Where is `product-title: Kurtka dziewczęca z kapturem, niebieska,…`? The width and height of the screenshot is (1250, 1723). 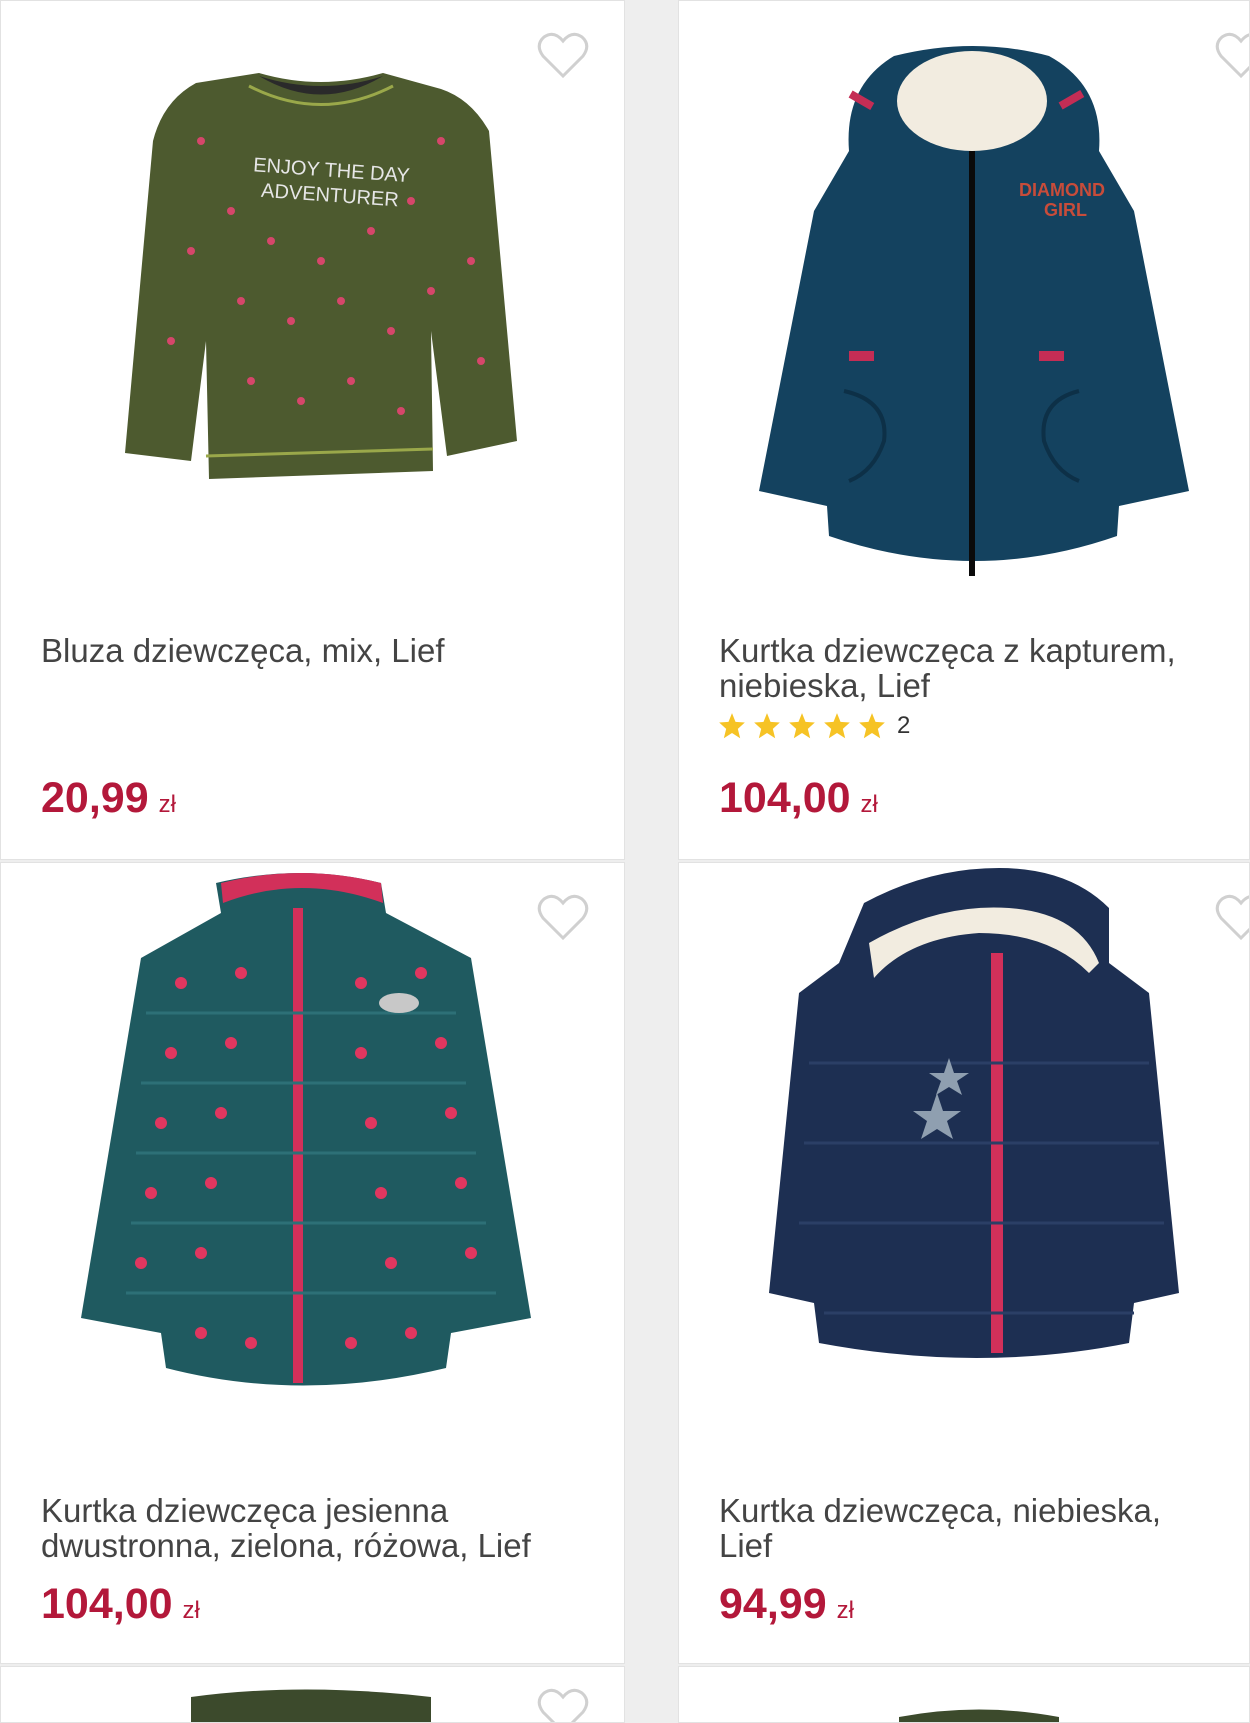
product-title: Kurtka dziewczęca z kapturem, niebieska,… is located at coordinates (969, 668).